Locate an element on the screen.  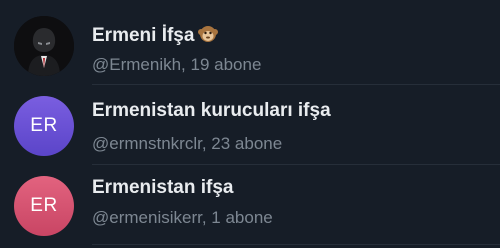
channel-subtitle: @Ermenikh, 19 abone is located at coordinates (177, 64).